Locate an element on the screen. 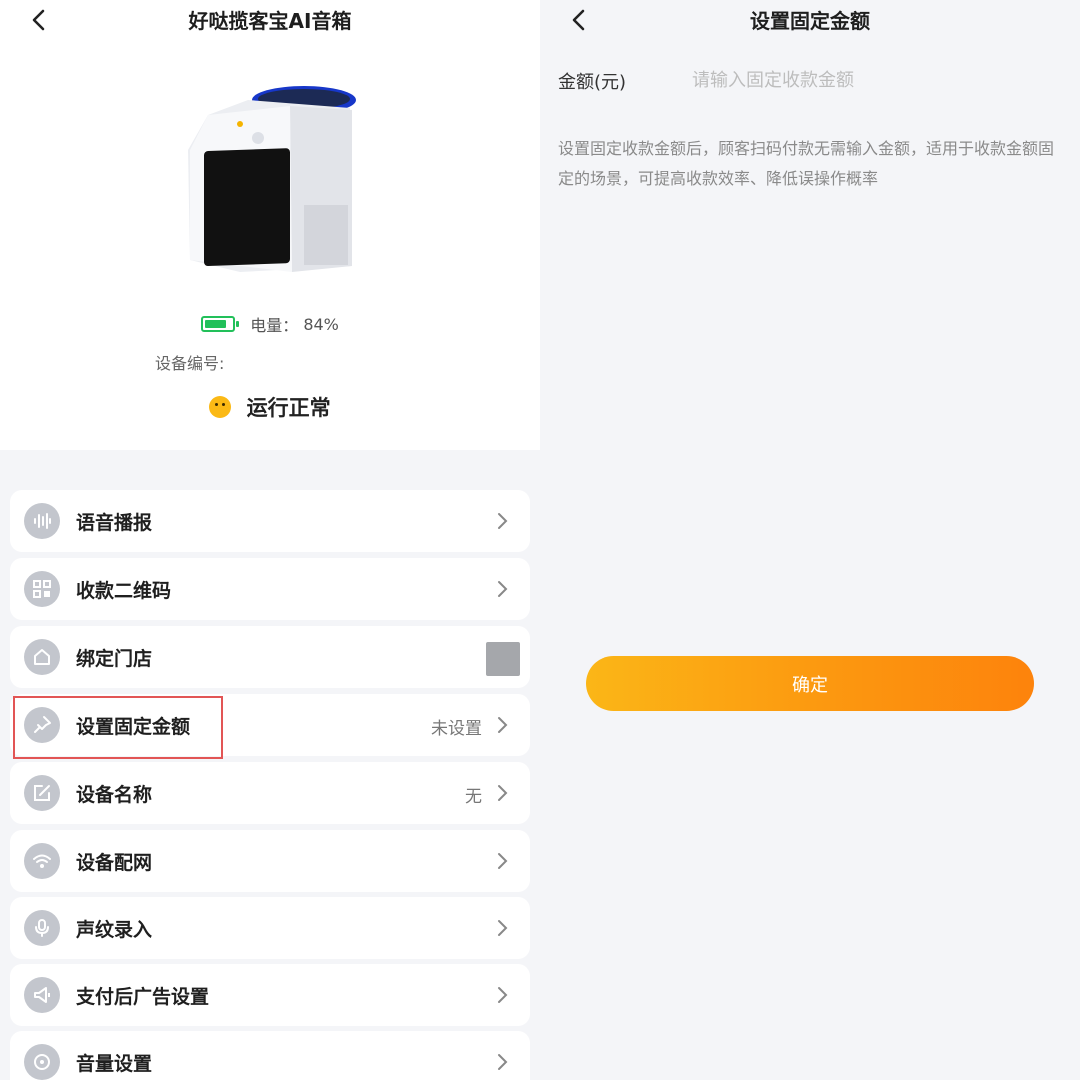  battery-row: 电量： 84% is located at coordinates (270, 325).